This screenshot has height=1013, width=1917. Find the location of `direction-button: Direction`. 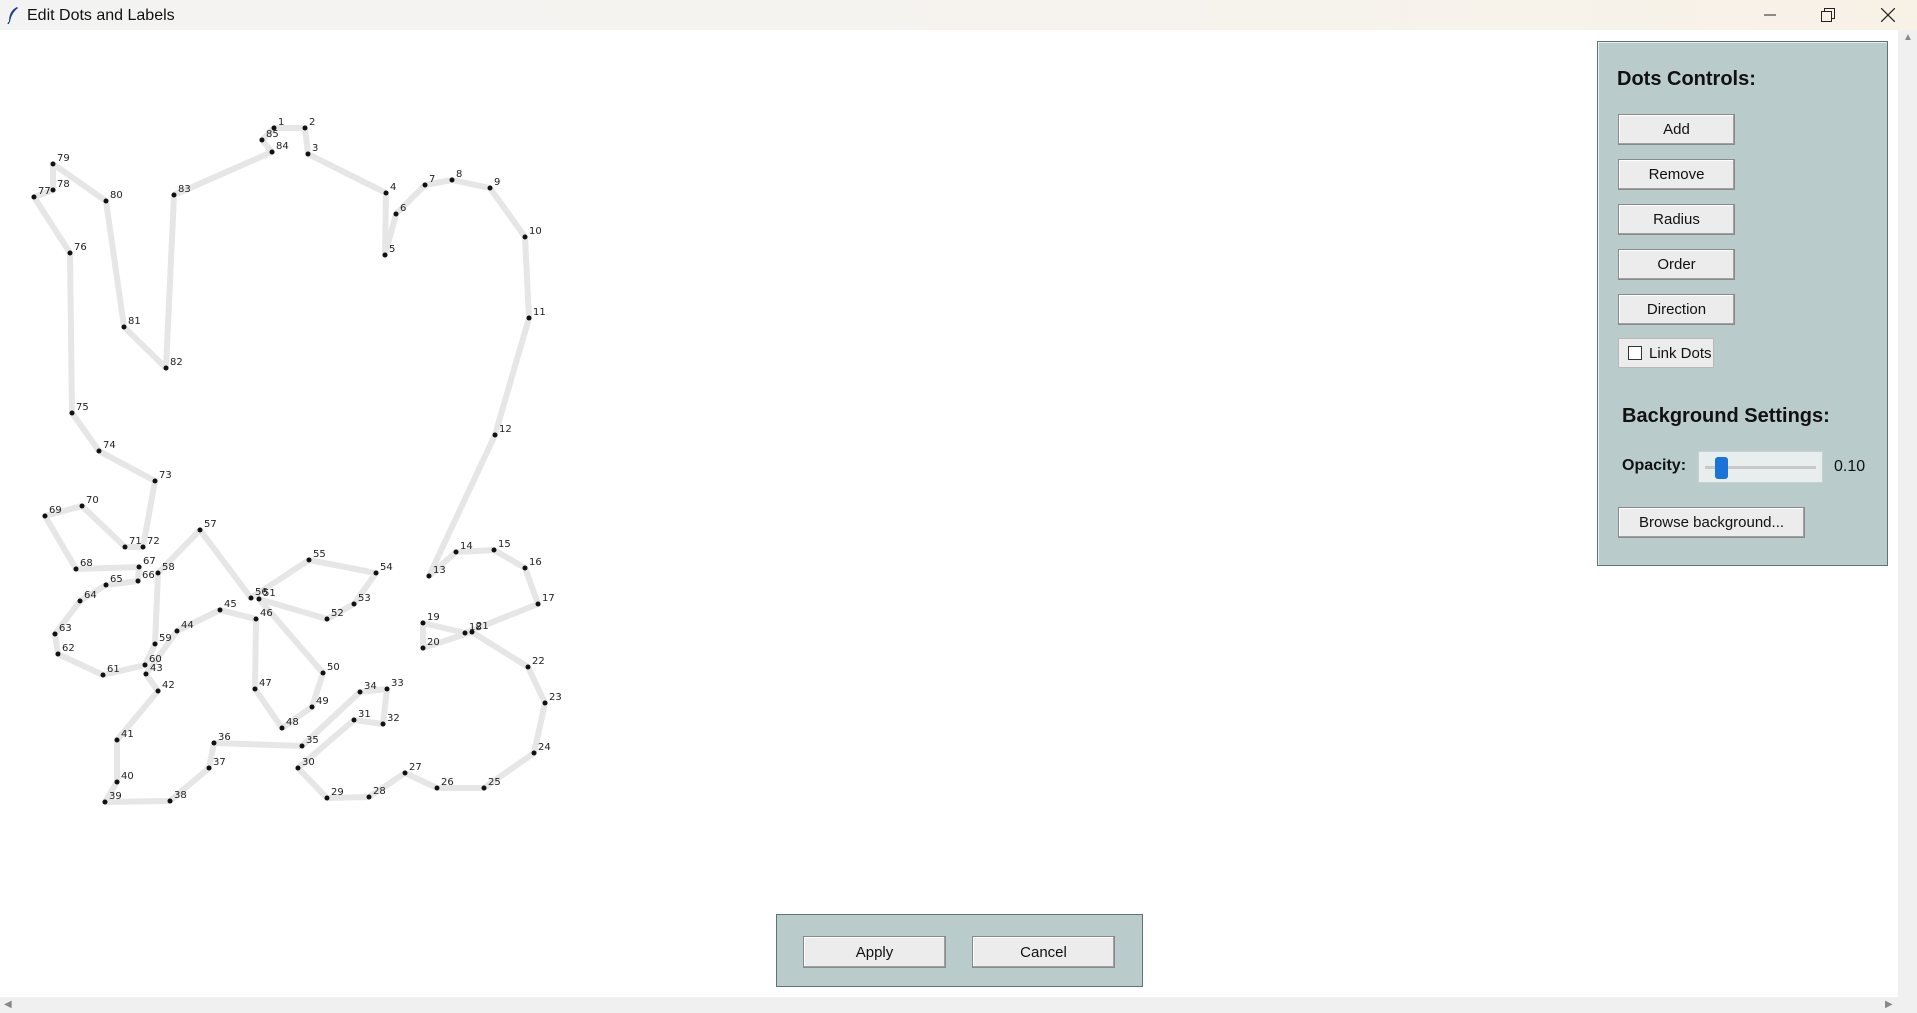

direction-button: Direction is located at coordinates (1676, 309).